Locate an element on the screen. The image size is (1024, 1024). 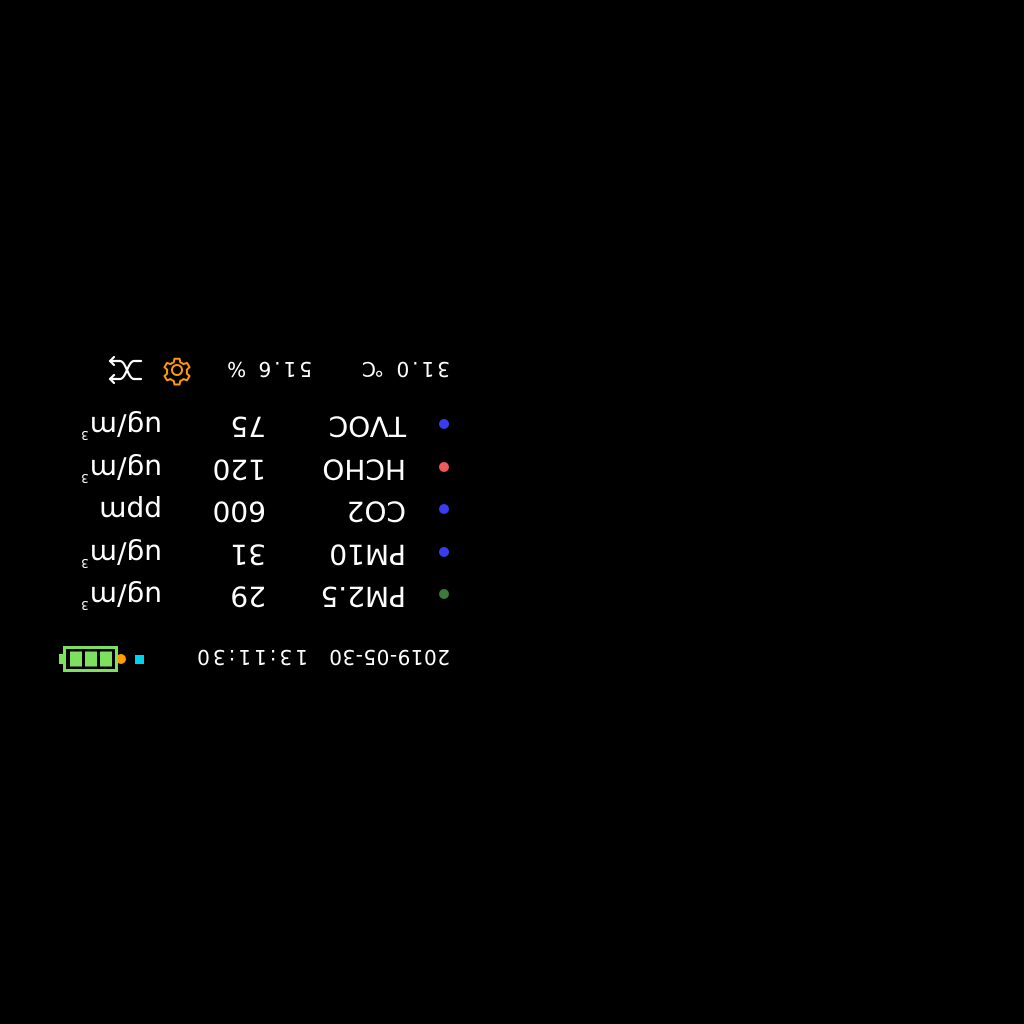
reading-name: CO2 is located at coordinates (376, 511).